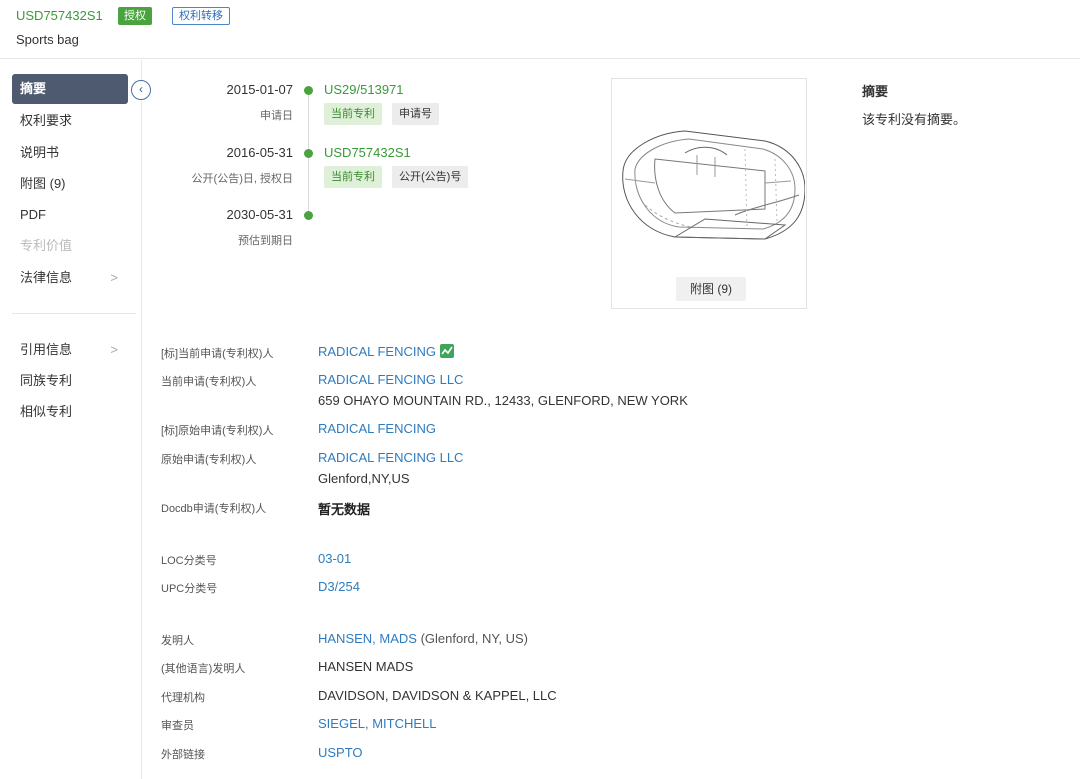 This screenshot has width=1080, height=779. I want to click on uspto-link: USPTO, so click(340, 752).